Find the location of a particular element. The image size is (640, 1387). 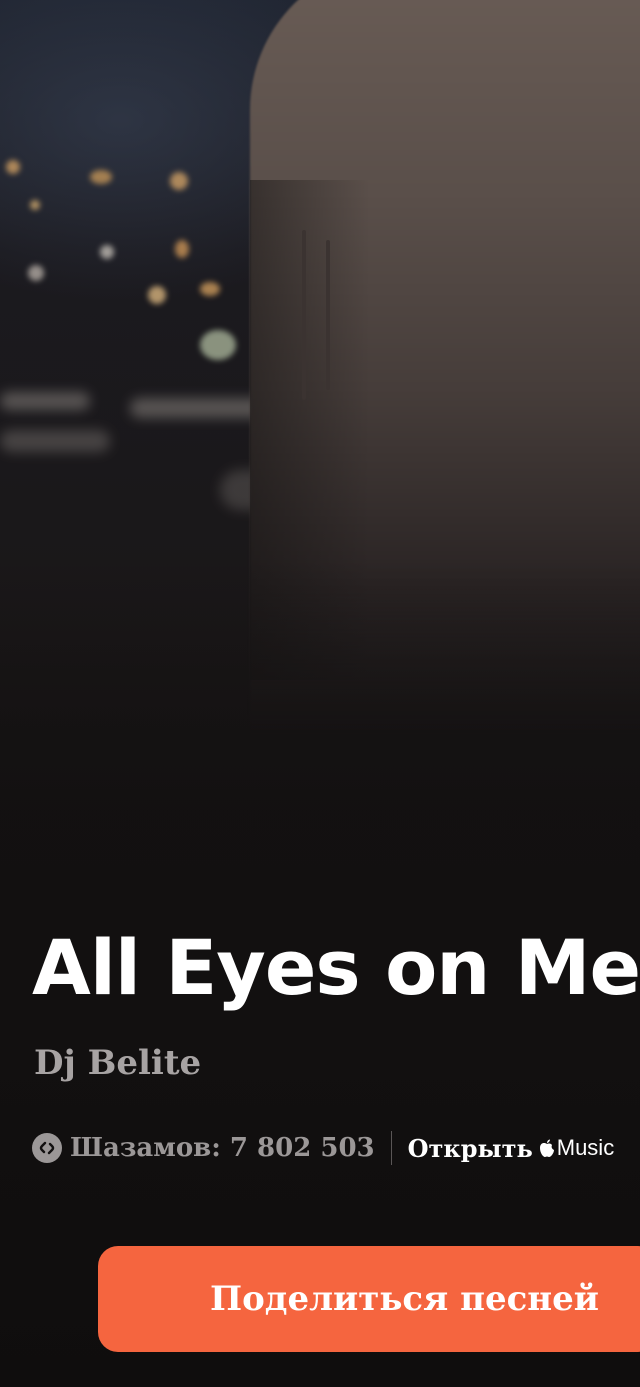

shazam-logo-icon is located at coordinates (47, 1148).